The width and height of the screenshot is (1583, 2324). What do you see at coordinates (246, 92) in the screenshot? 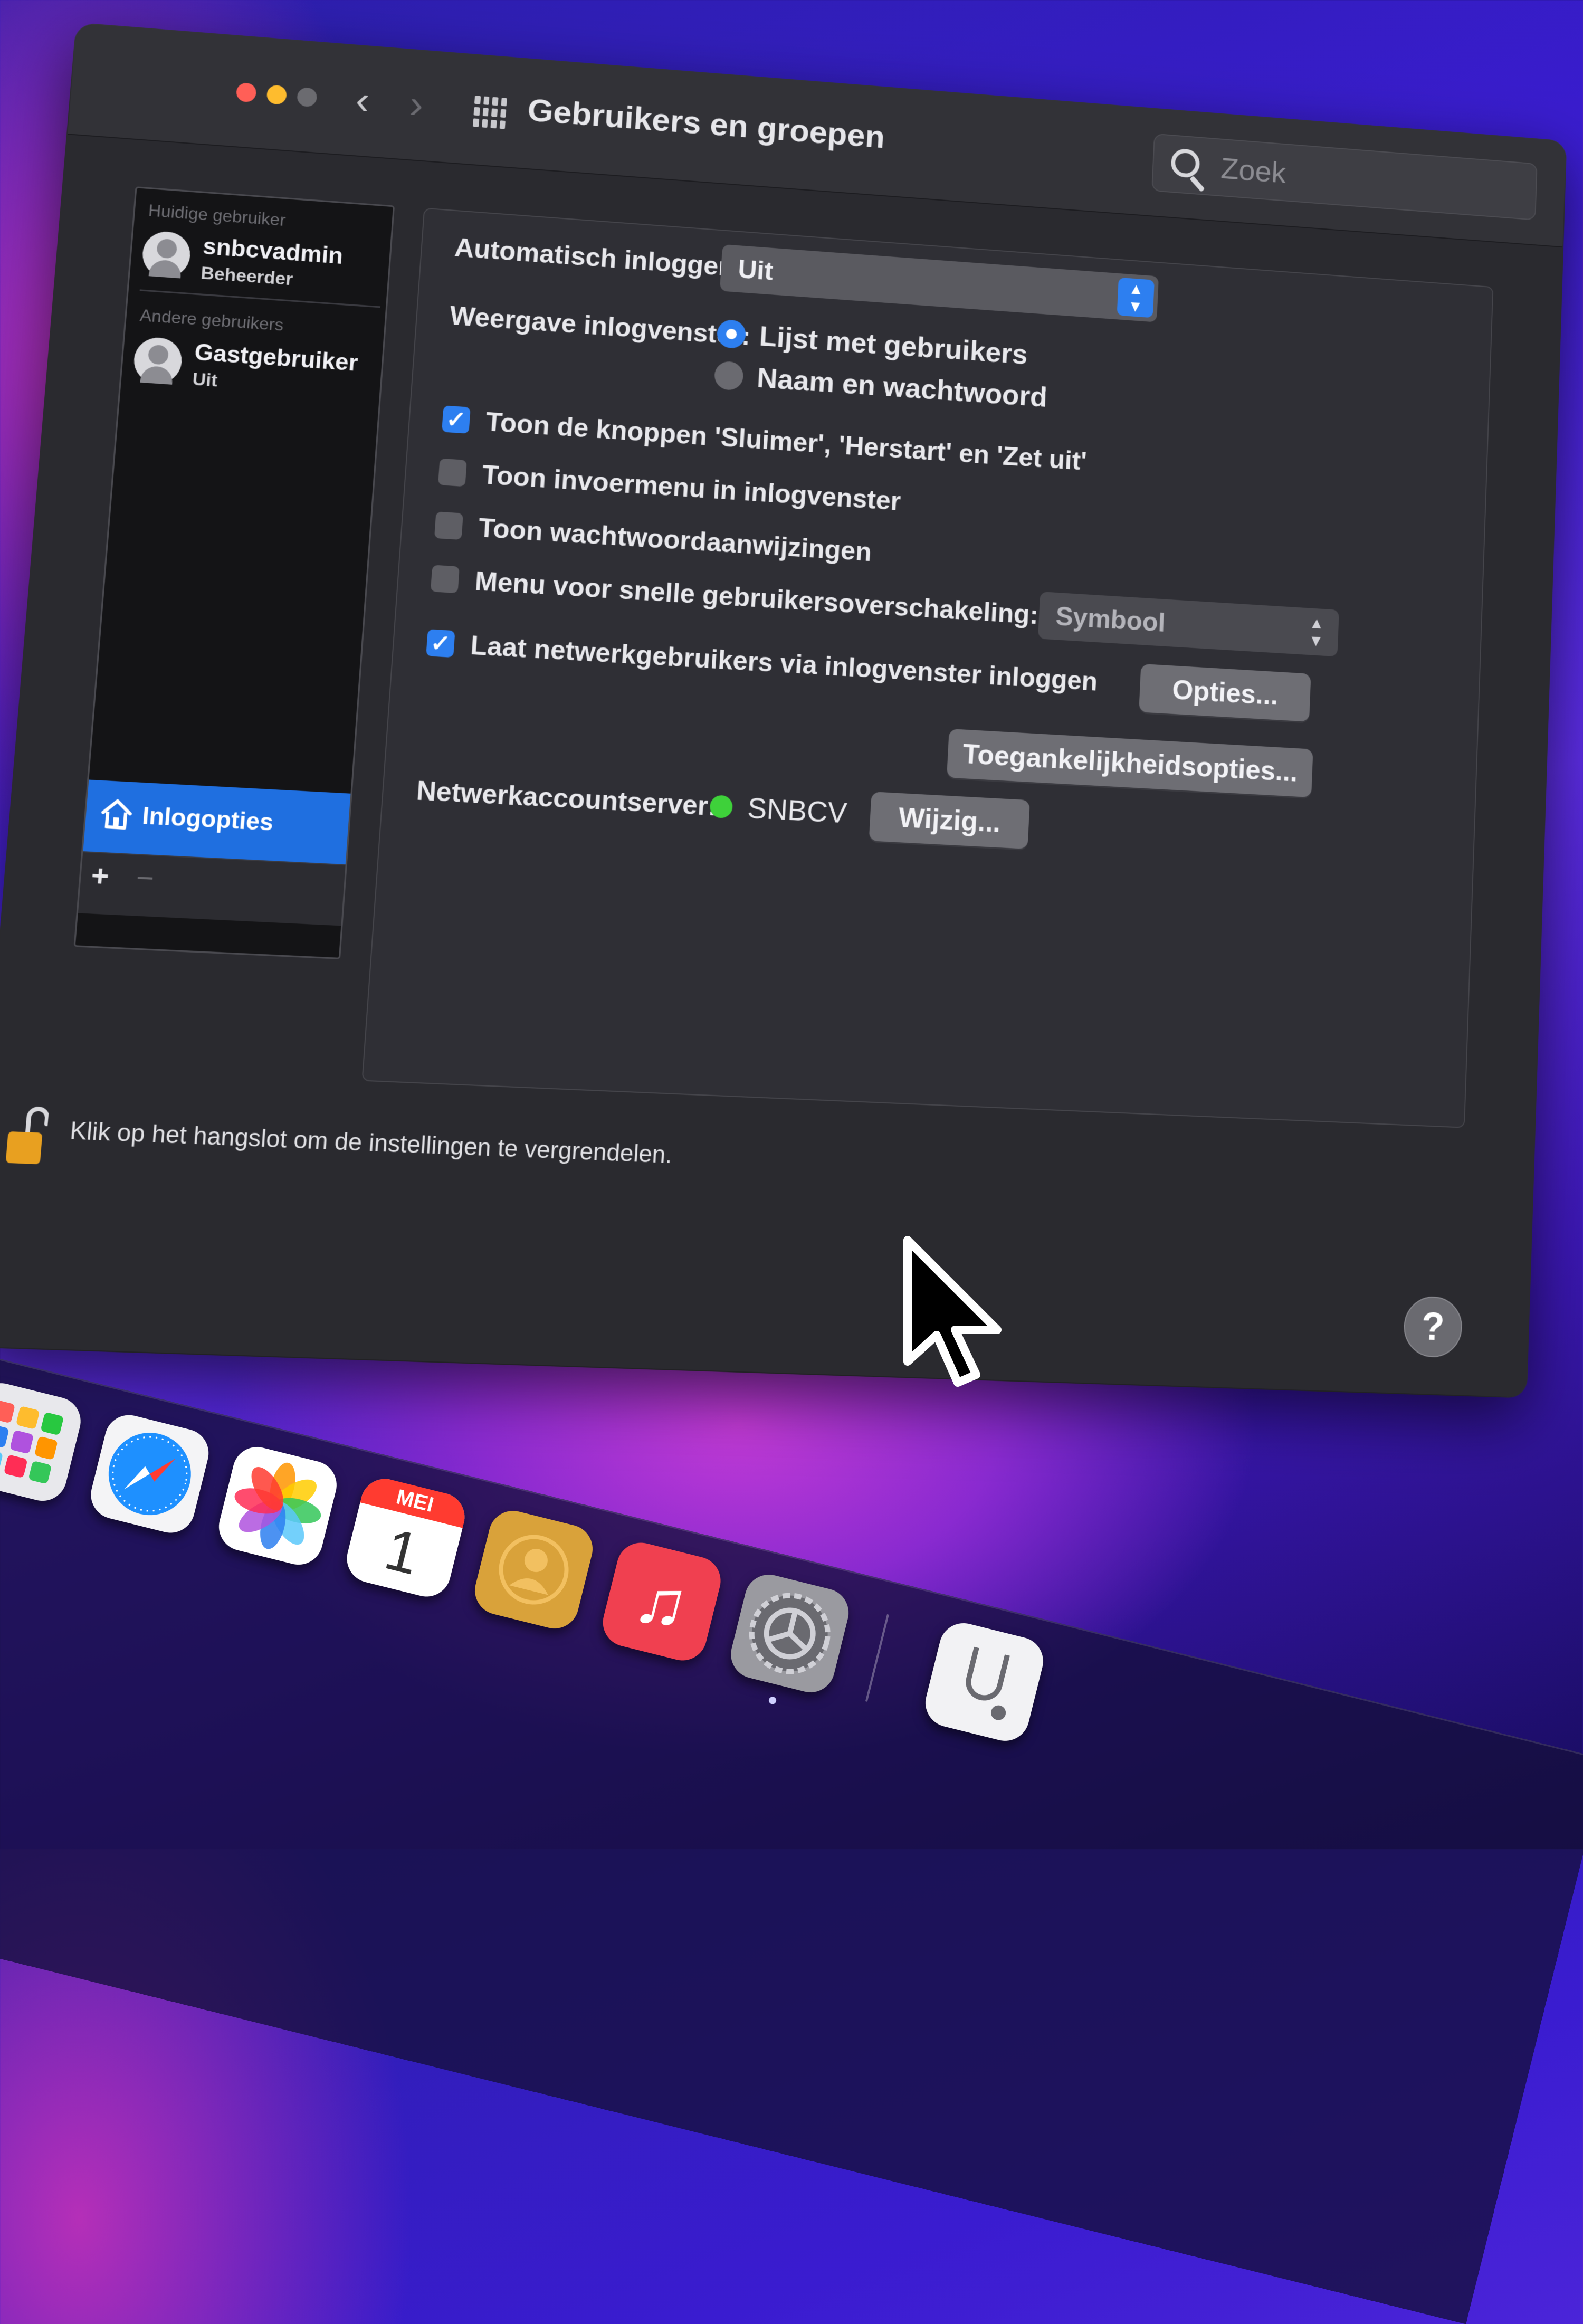
I see `close-window-button` at bounding box center [246, 92].